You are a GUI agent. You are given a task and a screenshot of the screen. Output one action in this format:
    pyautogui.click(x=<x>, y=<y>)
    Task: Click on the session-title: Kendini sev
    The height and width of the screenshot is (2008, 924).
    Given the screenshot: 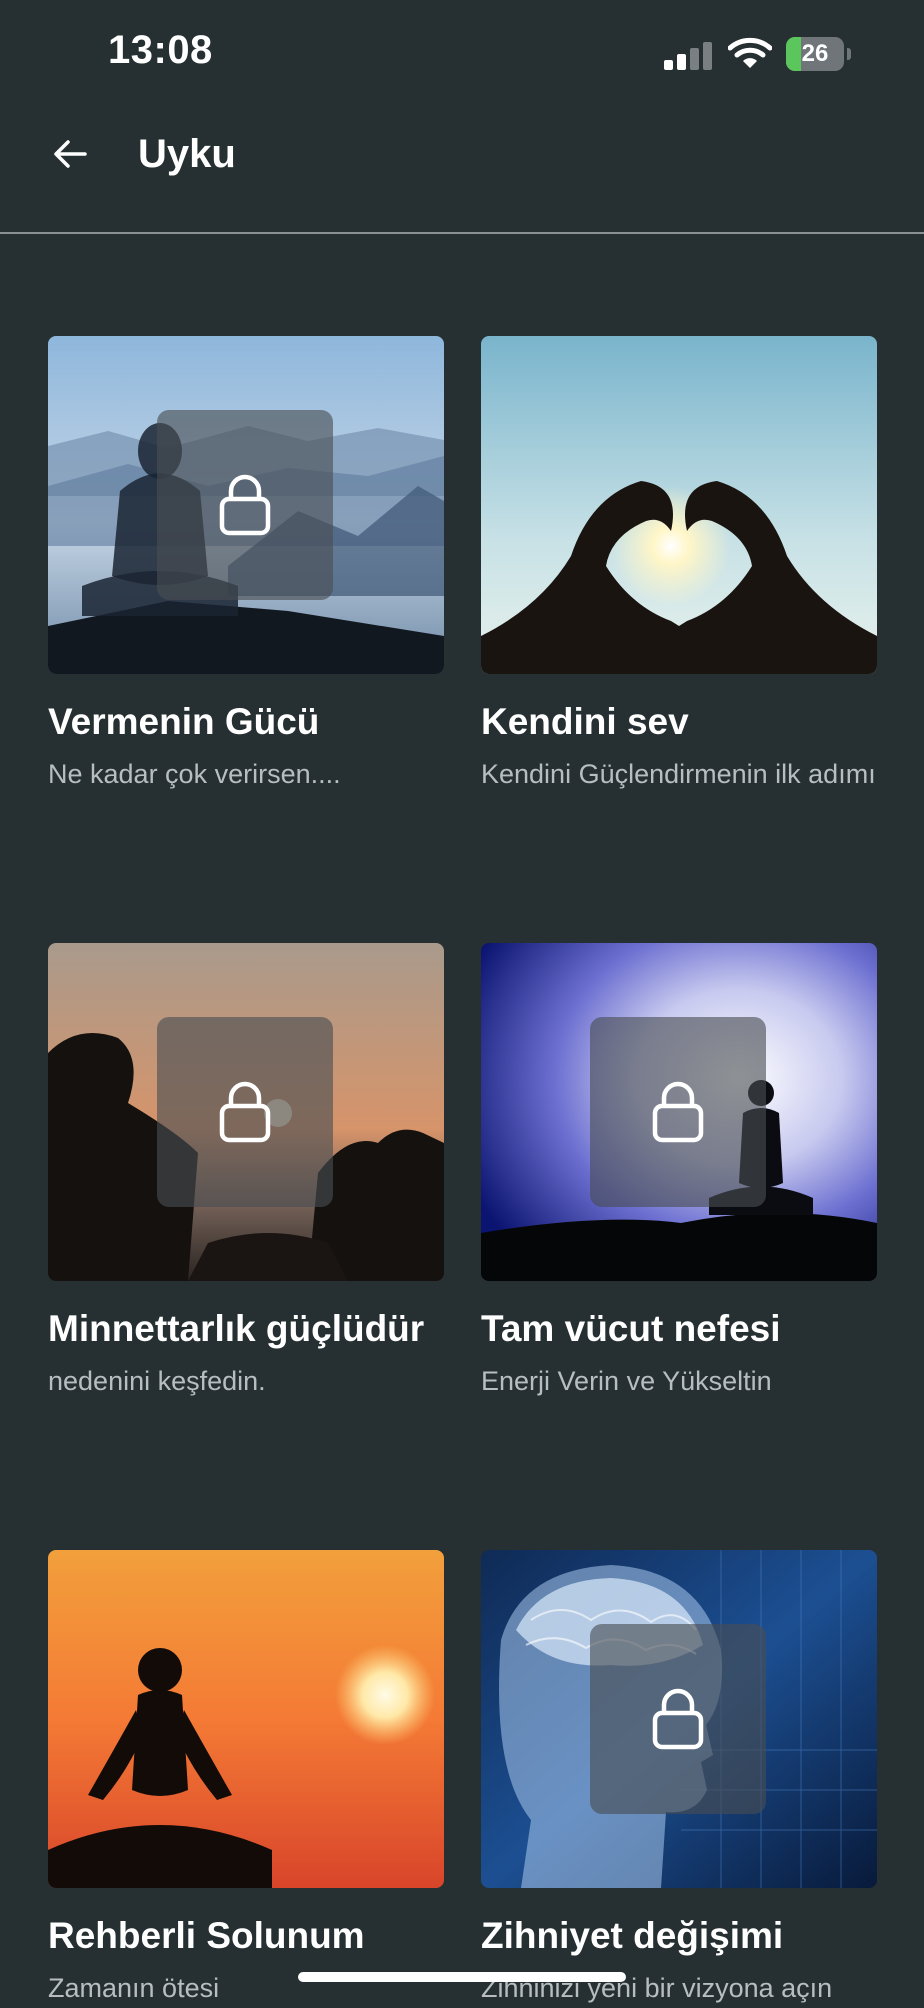 What is the action you would take?
    pyautogui.click(x=585, y=721)
    